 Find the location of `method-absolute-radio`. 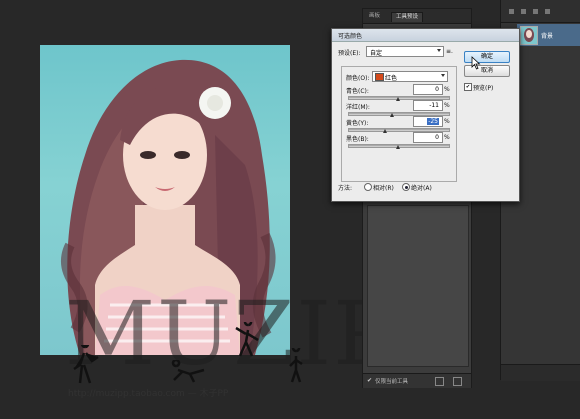

method-absolute-radio is located at coordinates (406, 187).